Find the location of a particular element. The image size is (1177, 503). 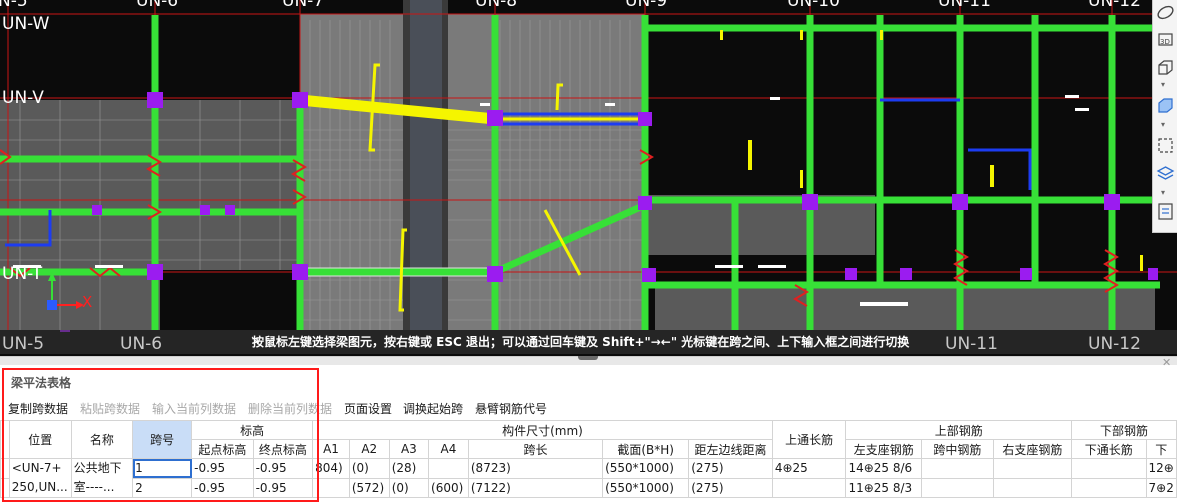

header-position: 位置 is located at coordinates (40, 439).